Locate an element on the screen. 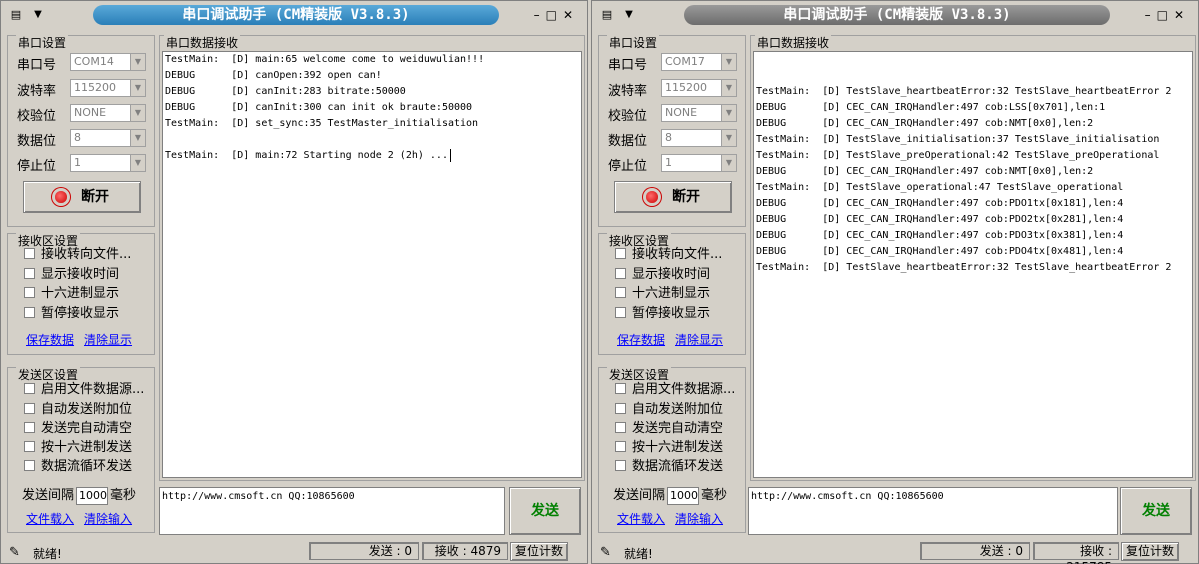  status-led-icon is located at coordinates (61, 197).